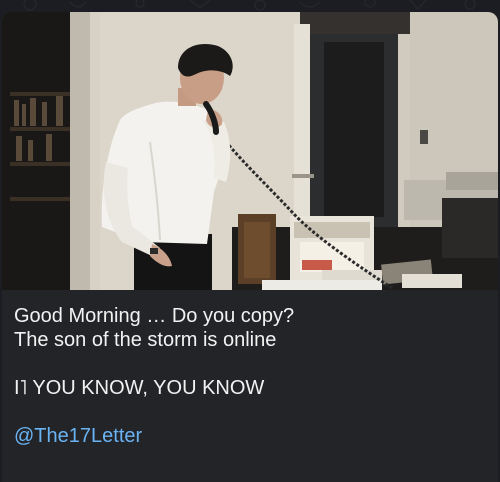 The height and width of the screenshot is (482, 500). I want to click on caption-line-storm: The son of the storm is online, so click(145, 340).